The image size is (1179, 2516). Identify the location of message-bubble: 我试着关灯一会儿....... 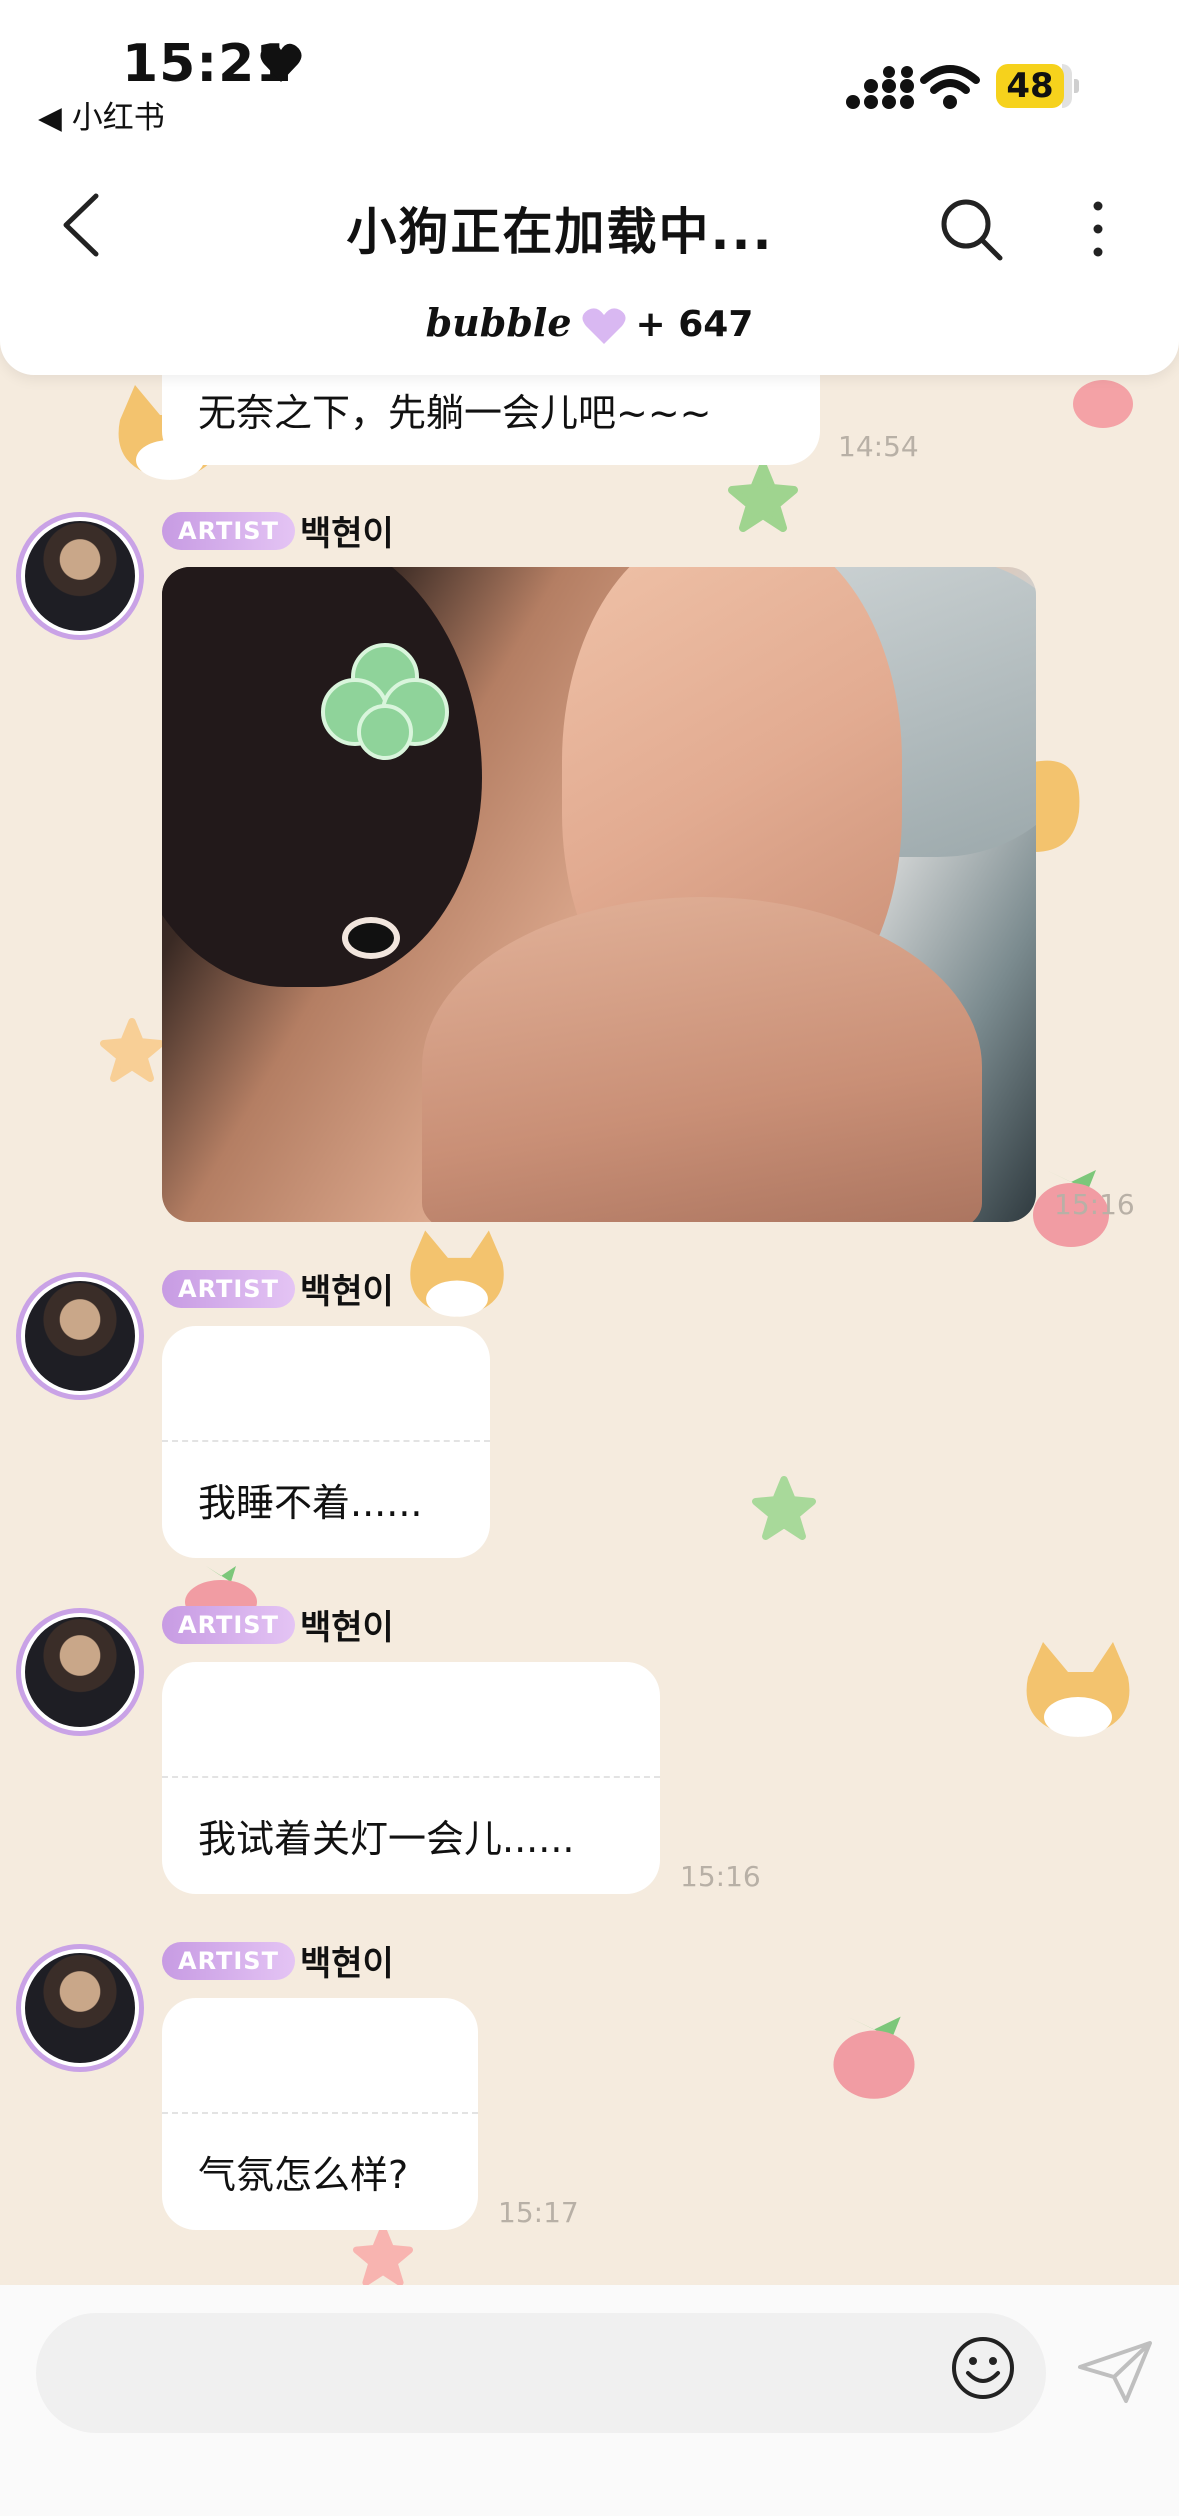
(411, 1778).